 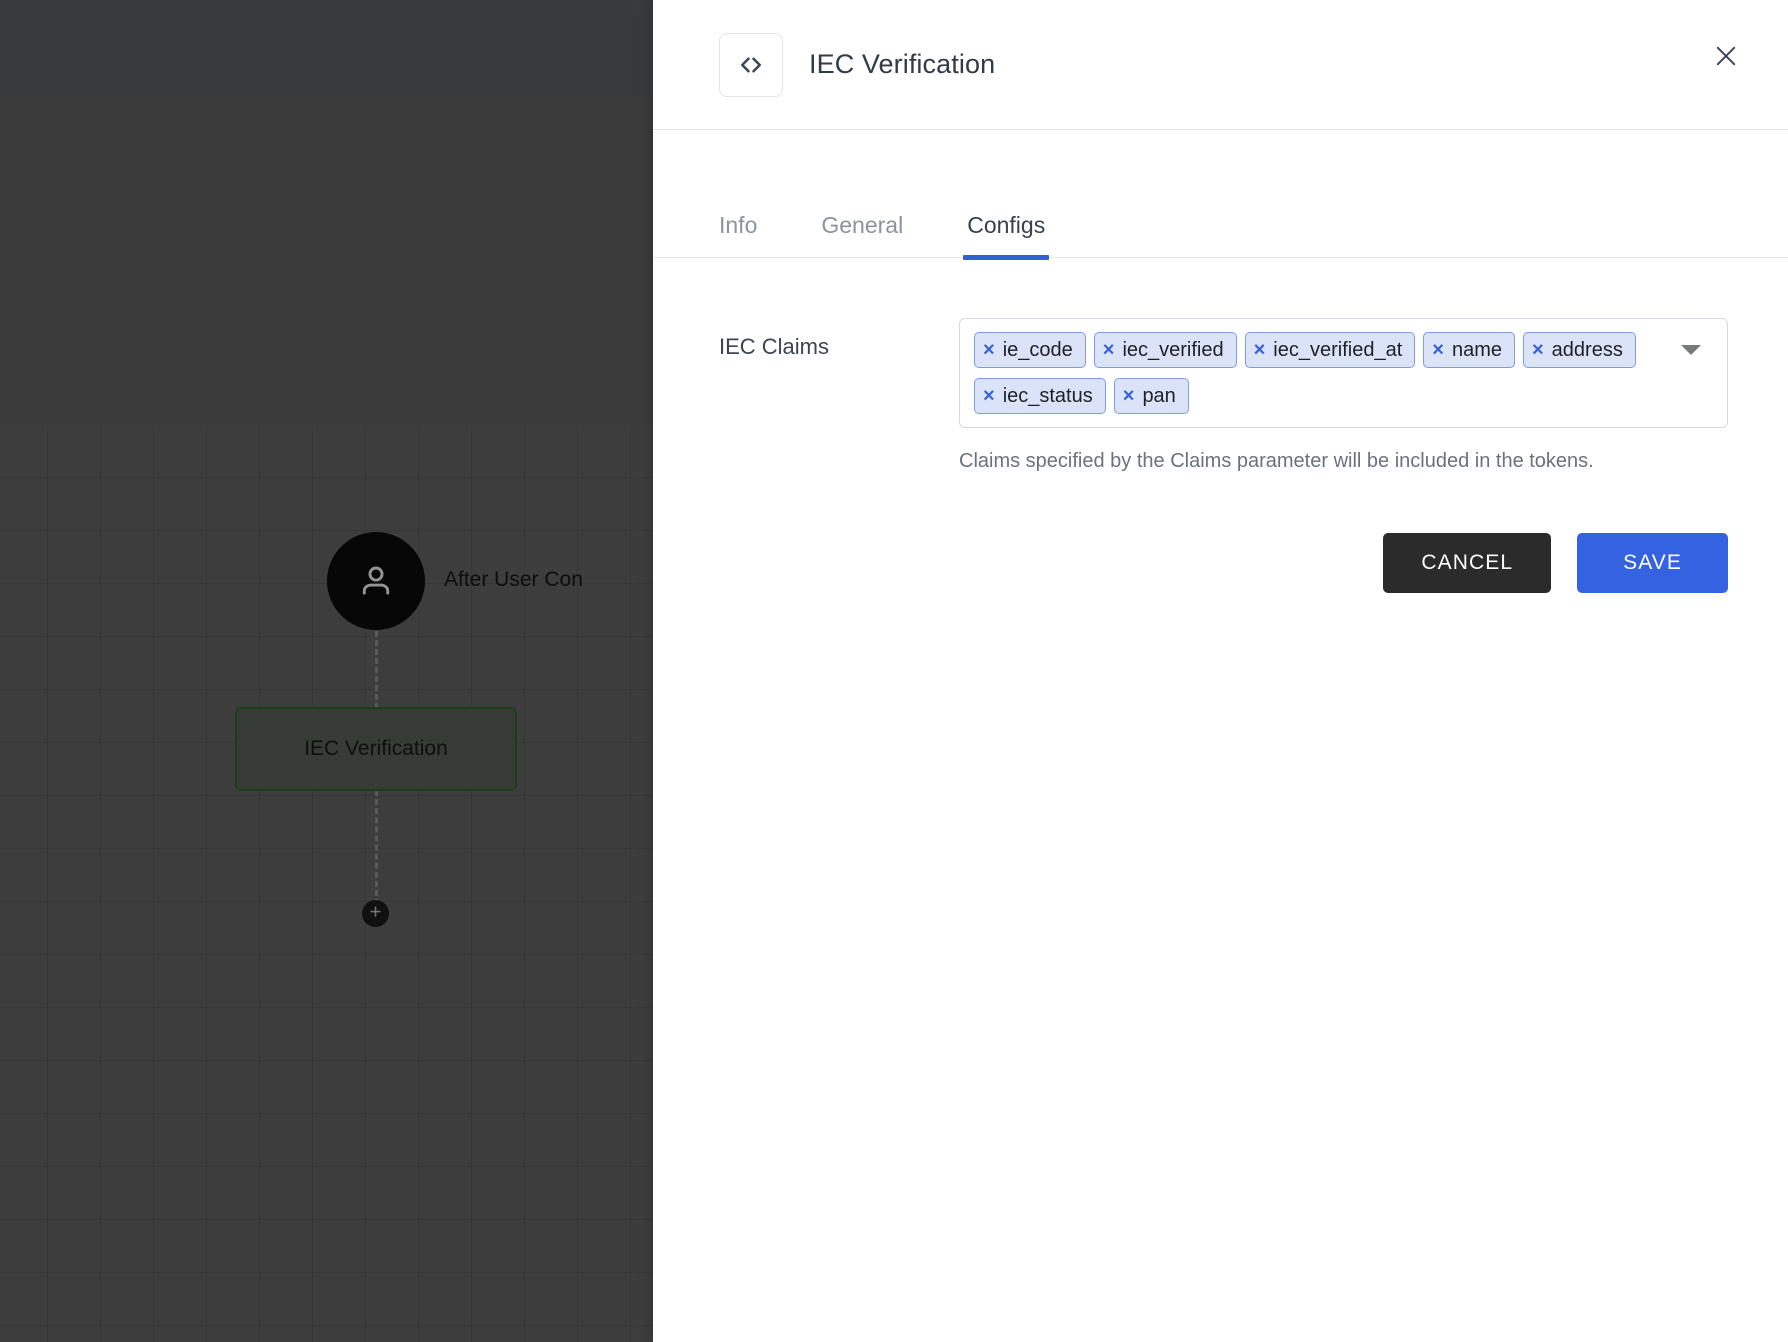 I want to click on chip-ie-code: × ie_code, so click(x=1030, y=350).